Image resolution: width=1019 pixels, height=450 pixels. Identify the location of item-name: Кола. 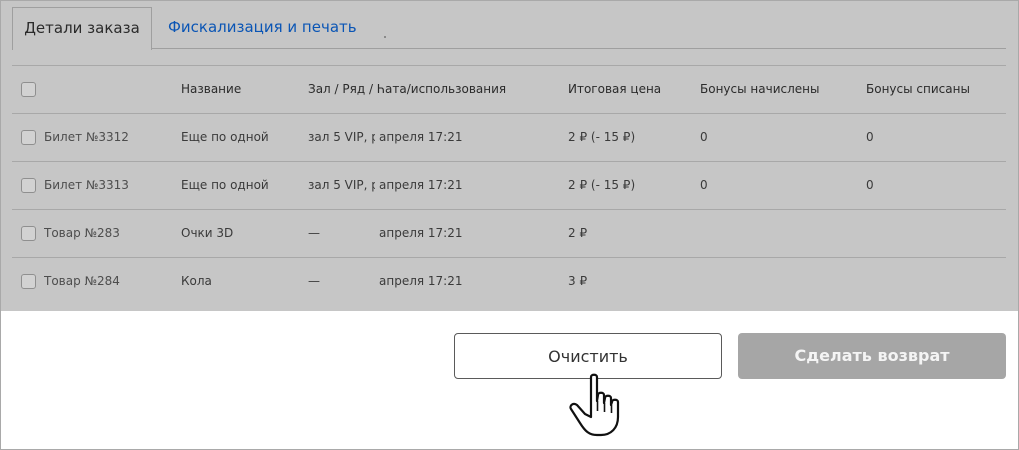
(196, 281).